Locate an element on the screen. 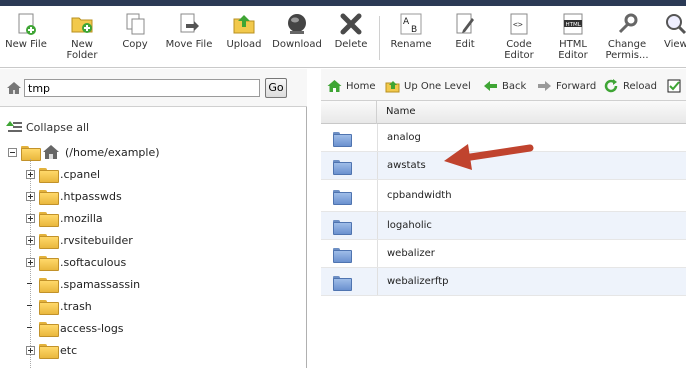 The width and height of the screenshot is (686, 368). toolbar-separator is located at coordinates (379, 38).